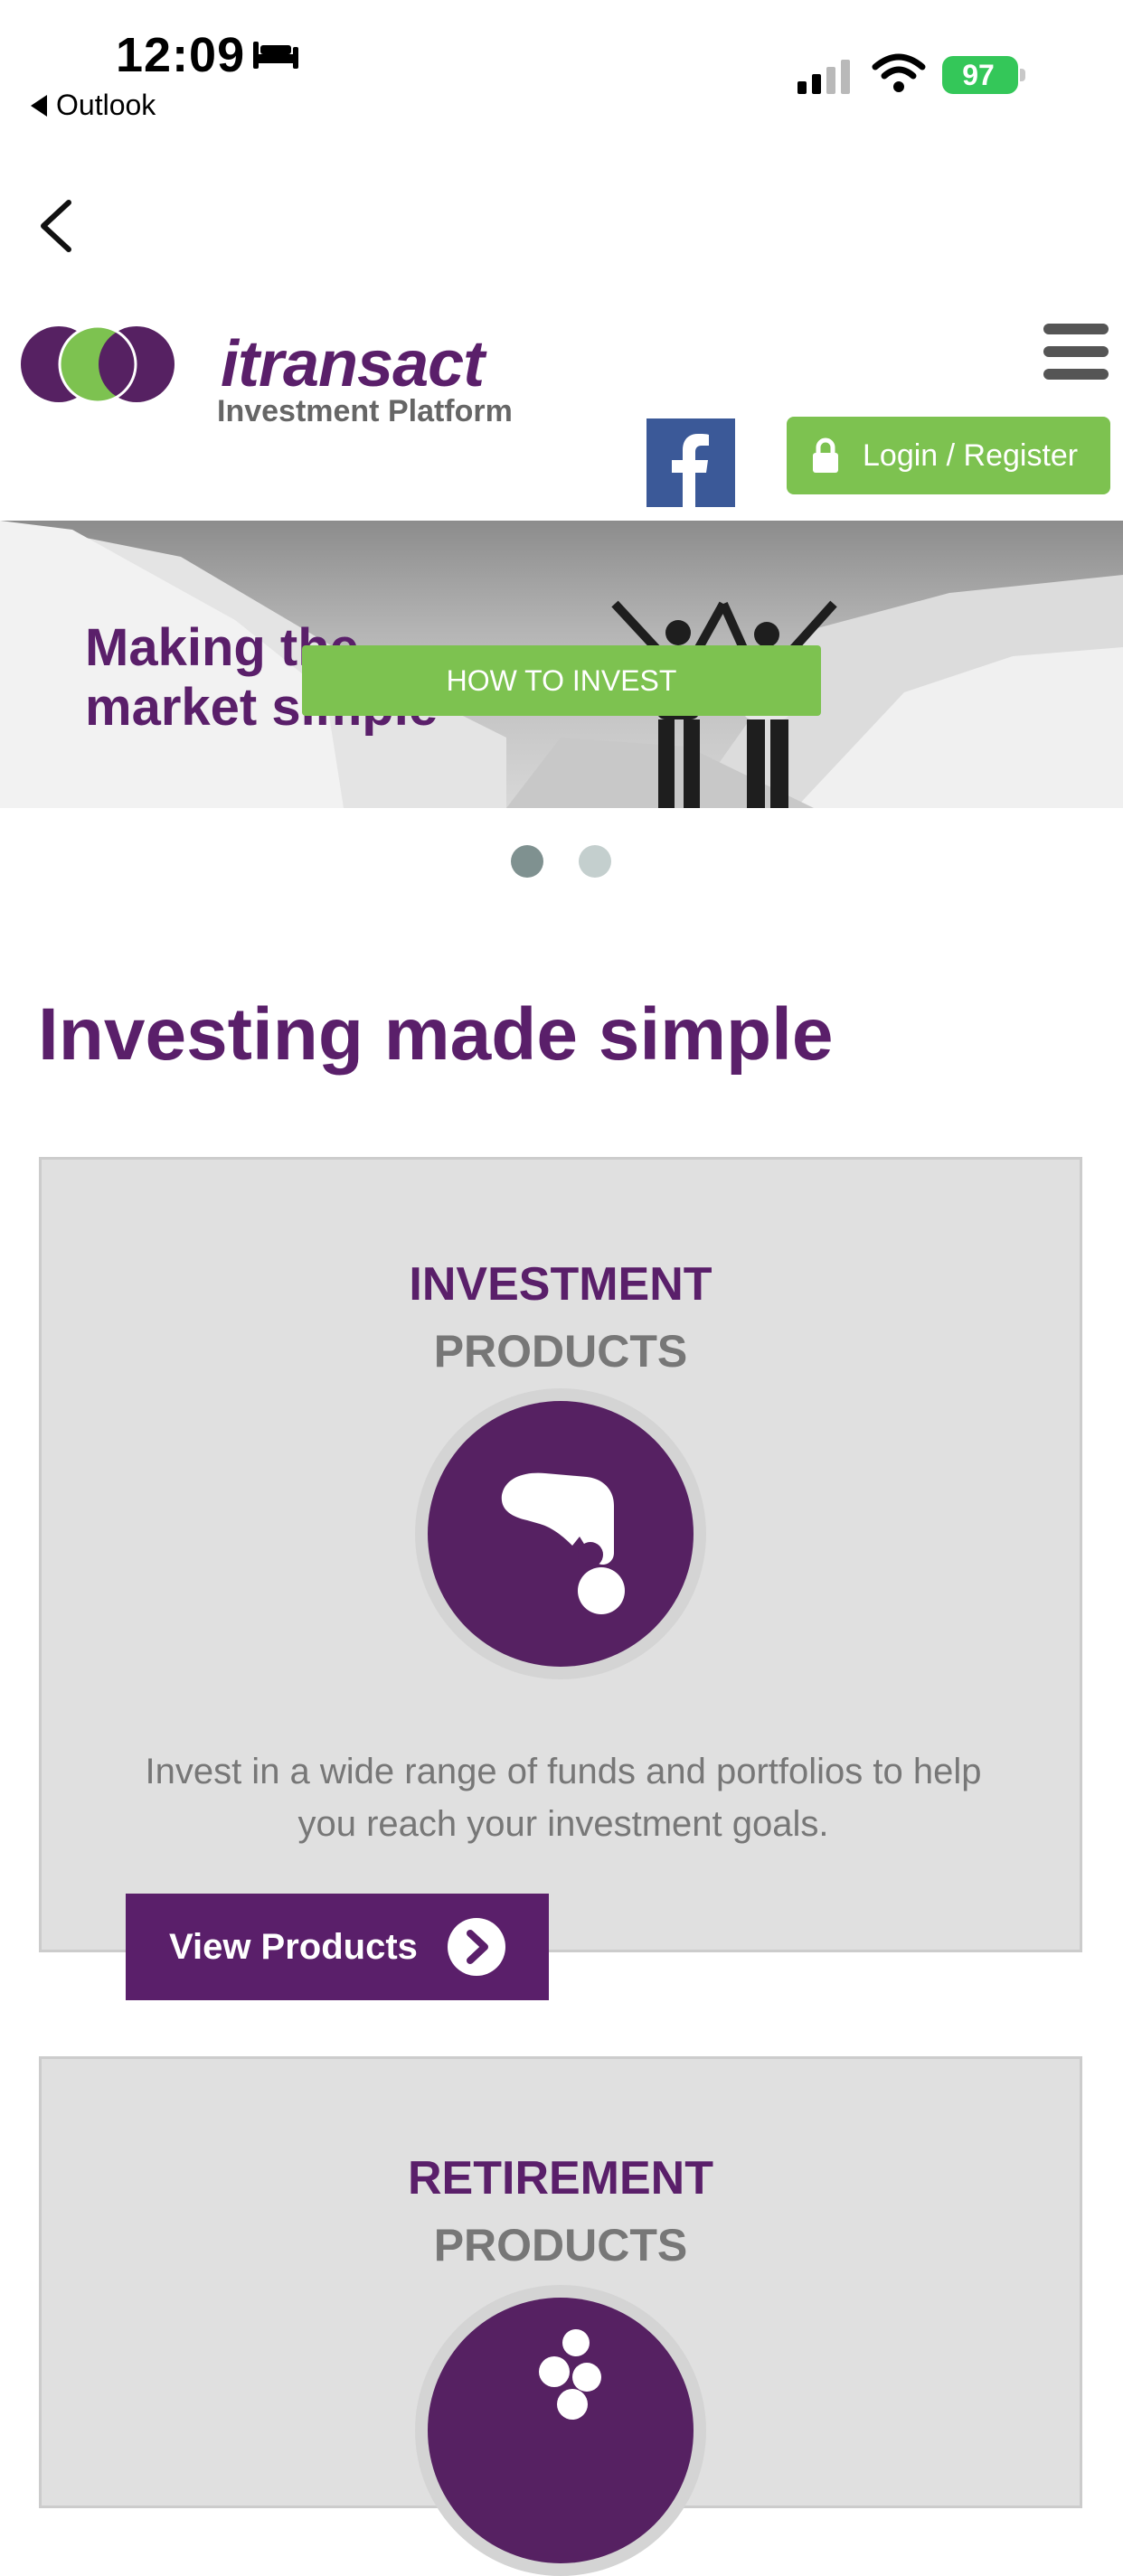 Image resolution: width=1123 pixels, height=2576 pixels. I want to click on hamburger-menu-icon, so click(1076, 352).